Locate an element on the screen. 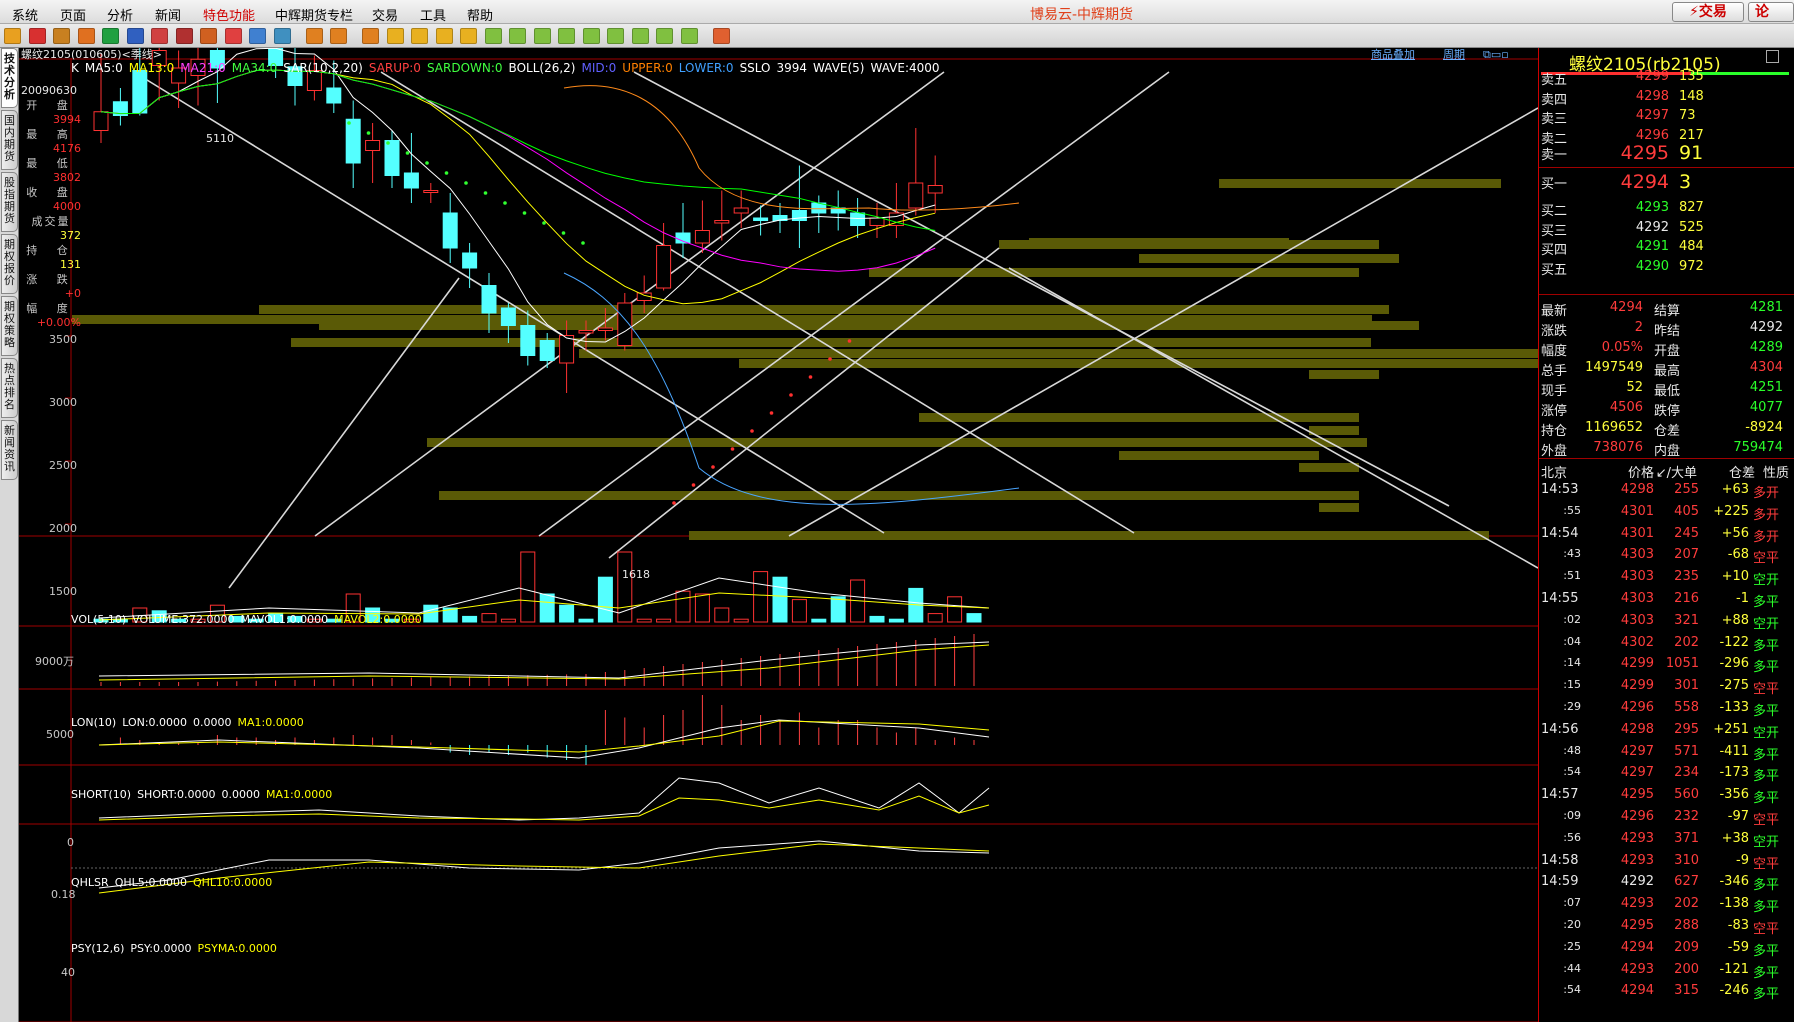  short-axis-label: 0 is located at coordinates (70, 842).